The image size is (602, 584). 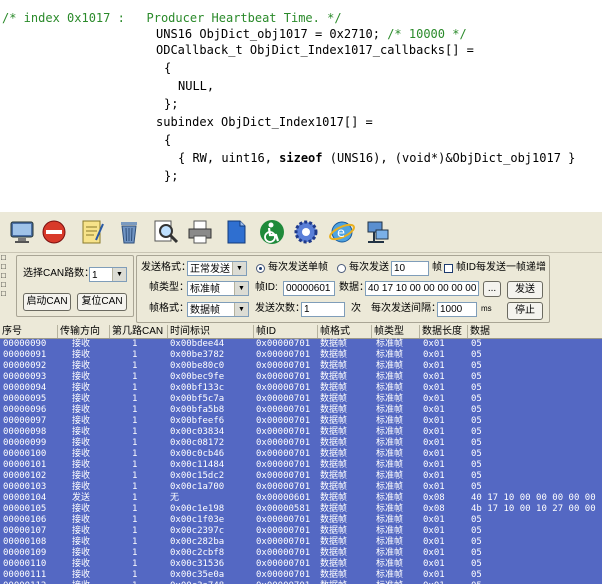 What do you see at coordinates (25, 564) in the screenshot?
I see `cell-seq: 00000110` at bounding box center [25, 564].